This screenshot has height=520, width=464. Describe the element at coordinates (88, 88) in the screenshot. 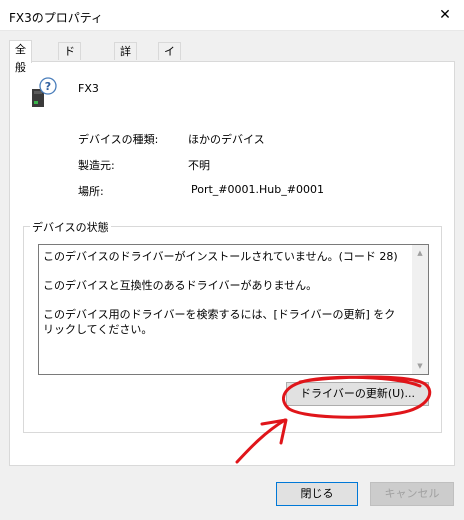

I see `device-name: FX3` at that location.